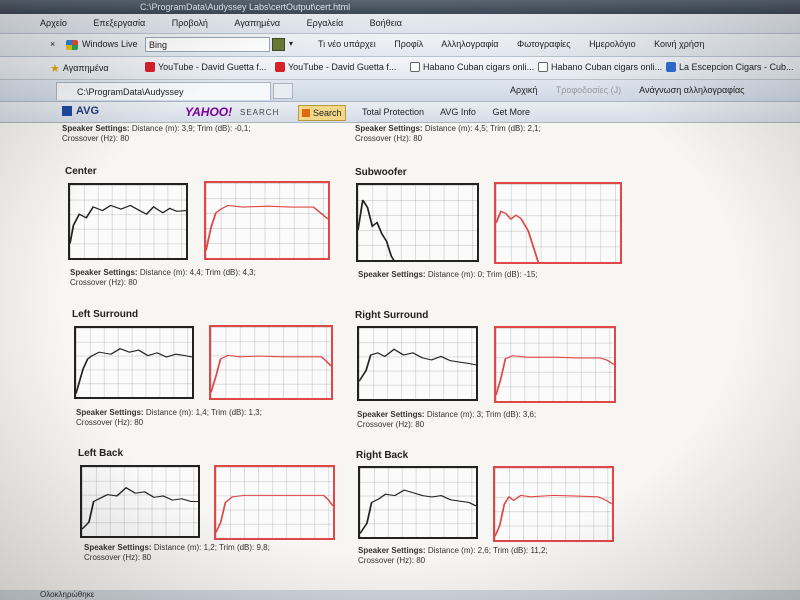 The height and width of the screenshot is (600, 800). I want to click on menu-tools: Εργαλεία, so click(325, 23).